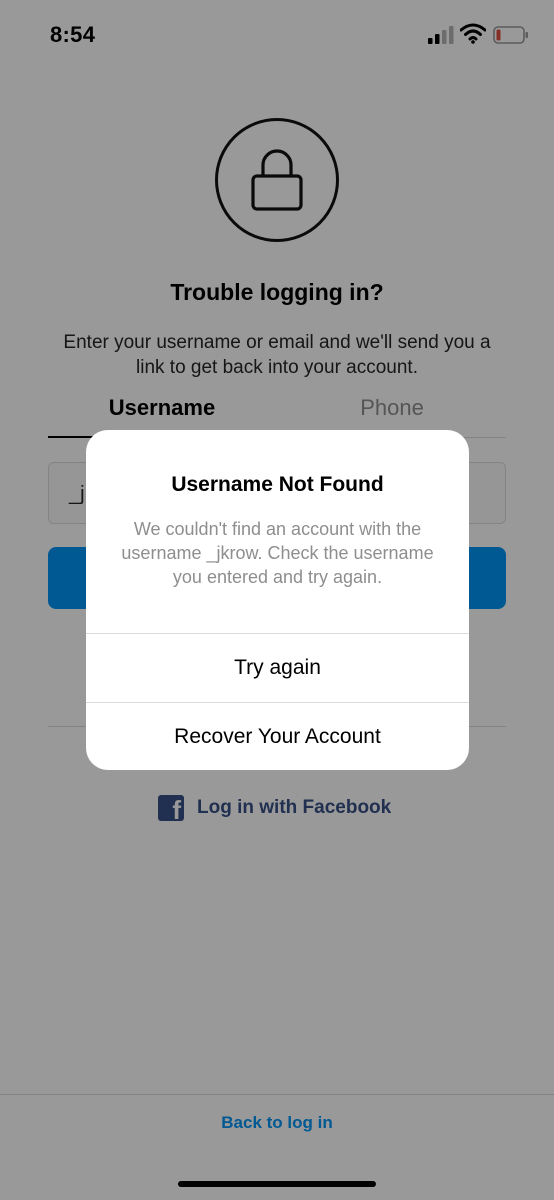 The width and height of the screenshot is (554, 1200). Describe the element at coordinates (277, 484) in the screenshot. I see `dialog-title: Username Not Found` at that location.